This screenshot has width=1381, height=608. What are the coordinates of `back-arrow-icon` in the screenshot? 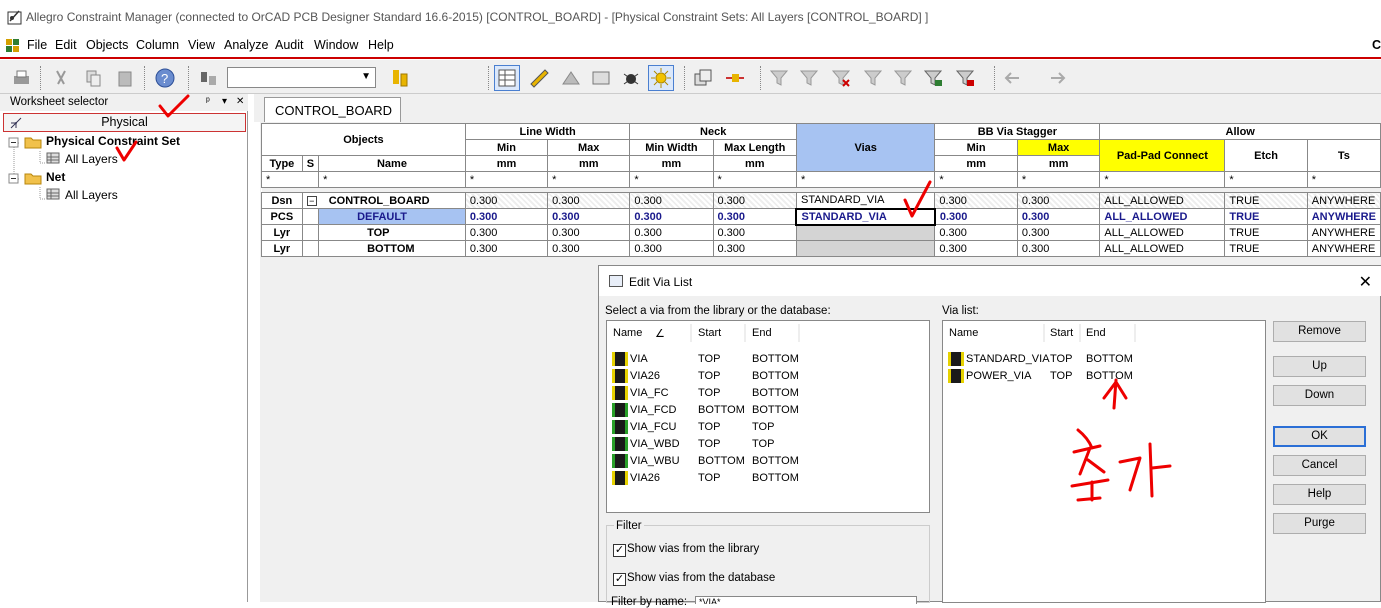 It's located at (1013, 78).